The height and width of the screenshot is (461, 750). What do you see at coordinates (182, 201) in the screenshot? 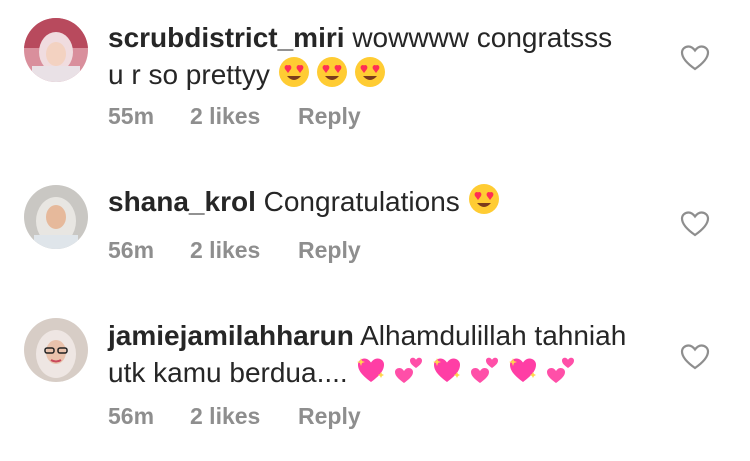
I see `comment-username: shana_krol` at bounding box center [182, 201].